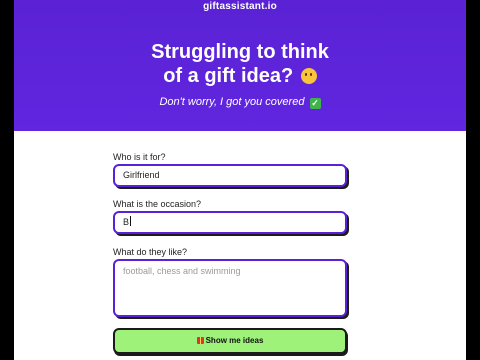 This screenshot has width=480, height=360. I want to click on occasion-input: B, so click(230, 222).